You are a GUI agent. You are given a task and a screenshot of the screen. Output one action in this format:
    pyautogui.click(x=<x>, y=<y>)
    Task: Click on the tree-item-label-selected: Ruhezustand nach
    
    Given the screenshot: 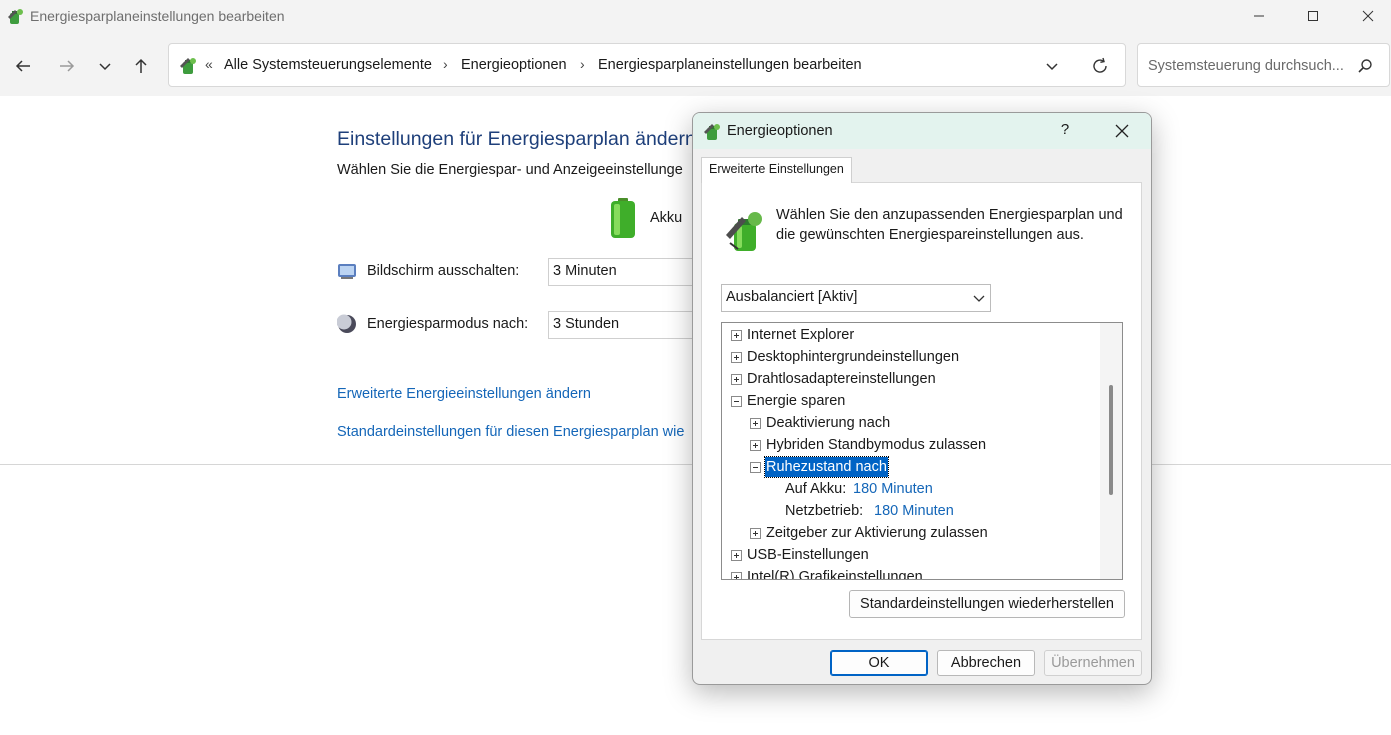 What is the action you would take?
    pyautogui.click(x=826, y=467)
    